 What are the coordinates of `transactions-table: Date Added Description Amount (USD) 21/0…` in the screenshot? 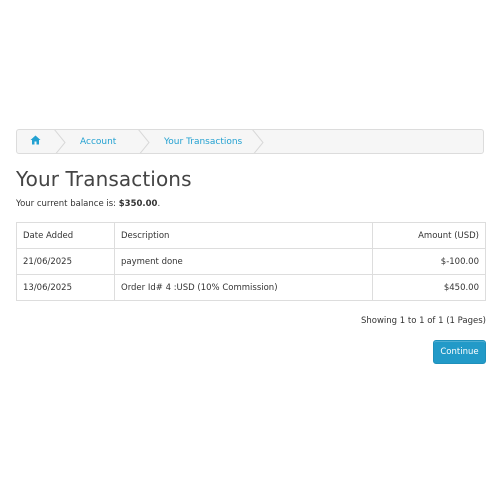 It's located at (251, 261).